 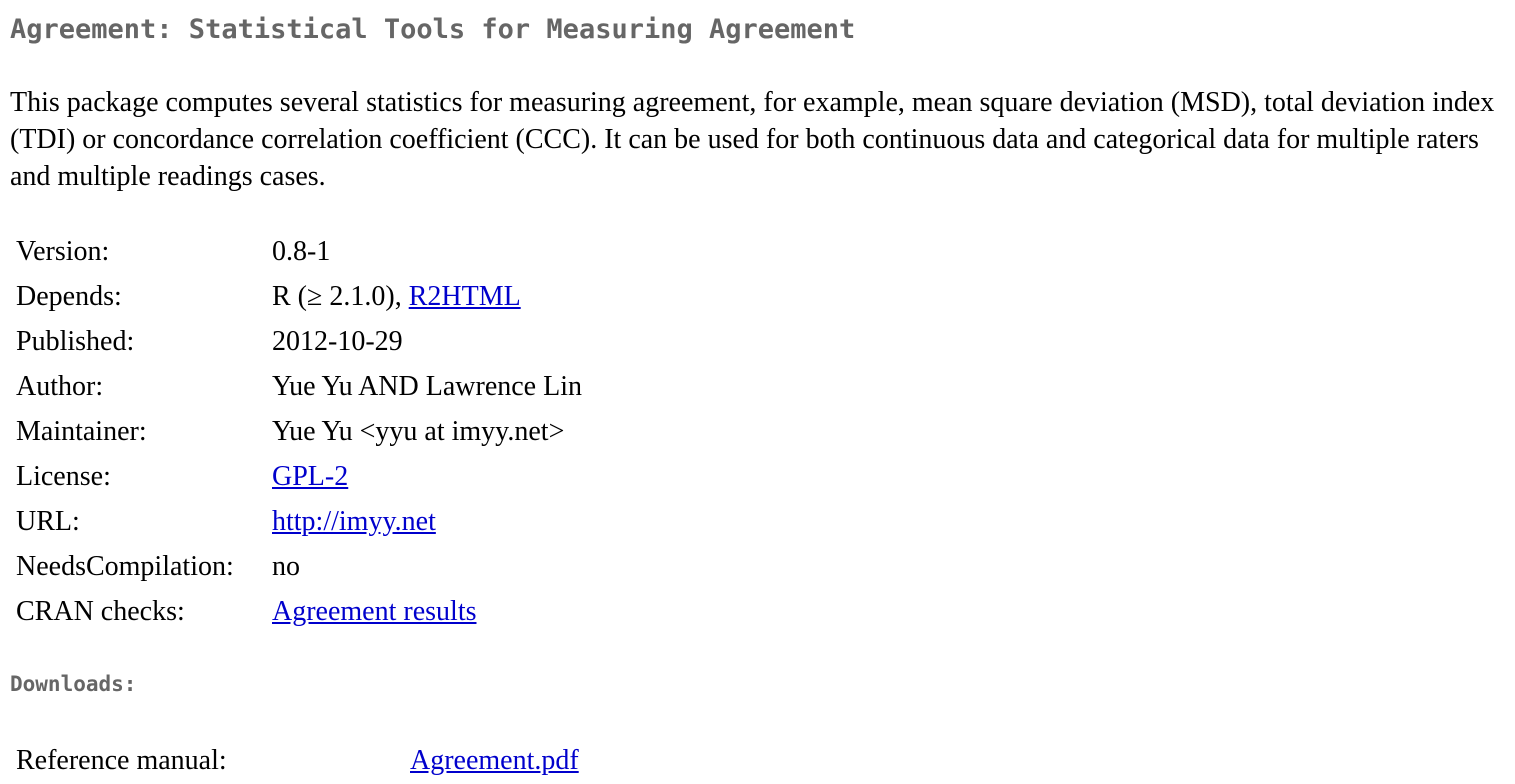 What do you see at coordinates (69, 296) in the screenshot?
I see `depends-label: Depends:` at bounding box center [69, 296].